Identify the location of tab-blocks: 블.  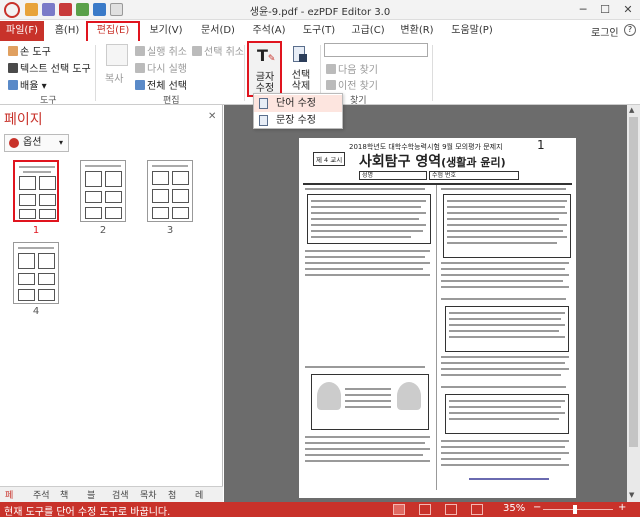
(91, 494).